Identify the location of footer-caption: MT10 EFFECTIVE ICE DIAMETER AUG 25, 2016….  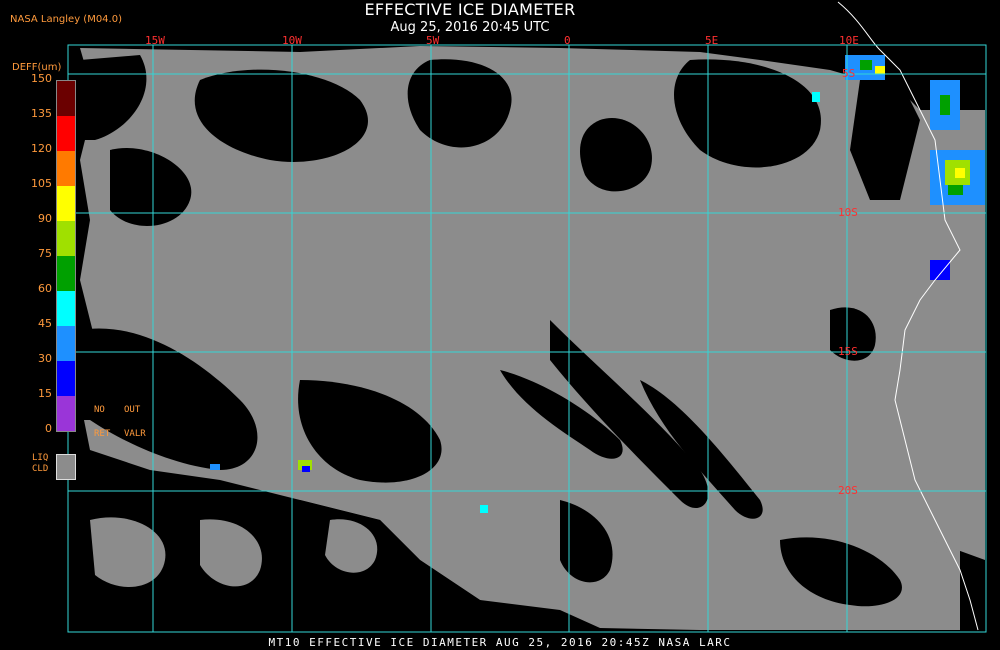
(500, 642).